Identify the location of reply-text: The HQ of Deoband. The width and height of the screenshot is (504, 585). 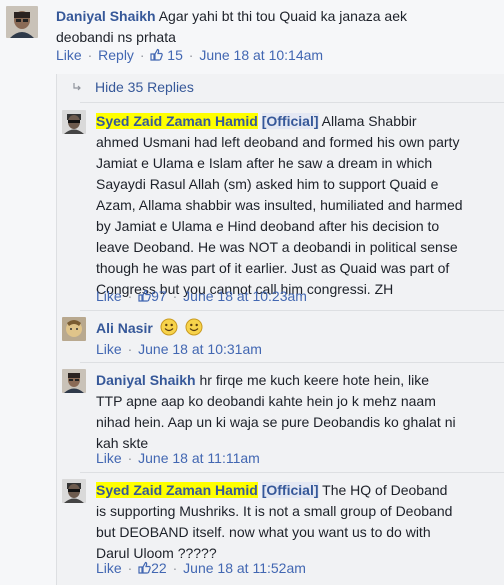
(385, 490).